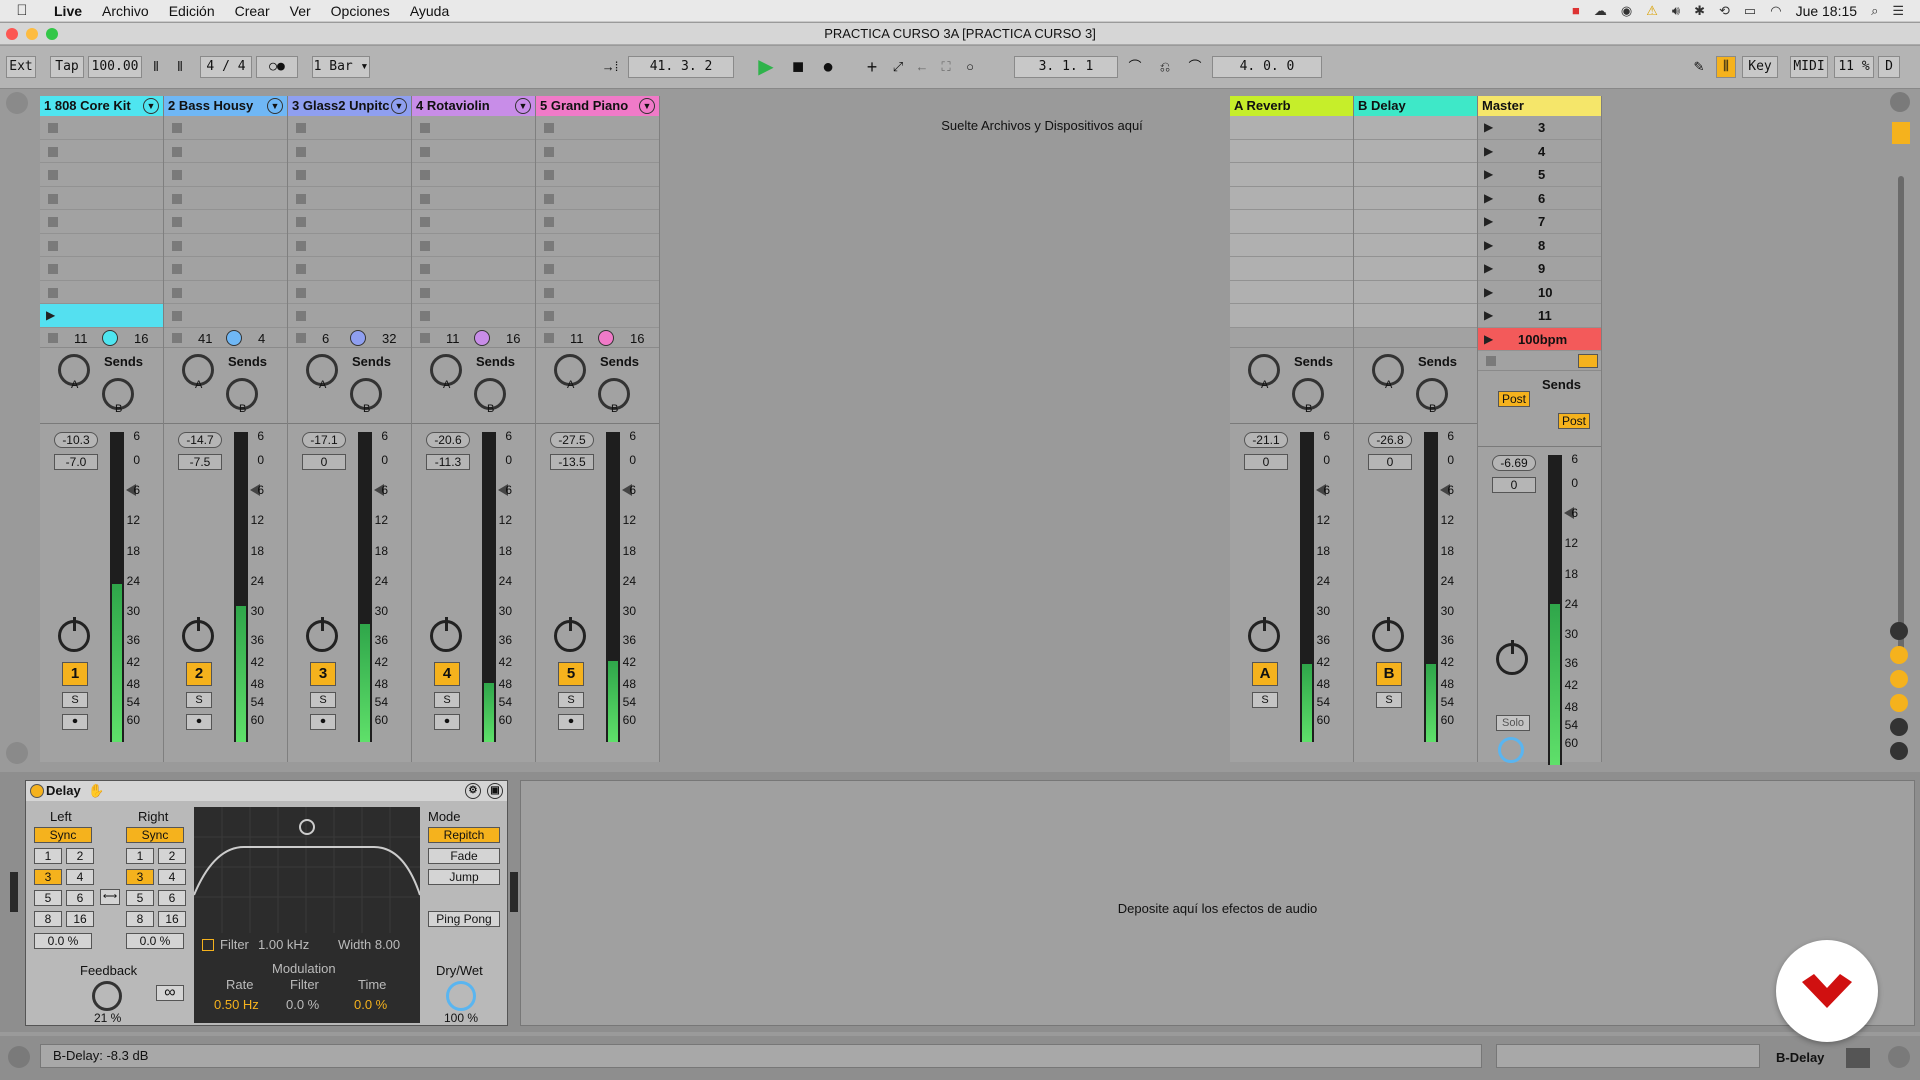 The image size is (1920, 1080). What do you see at coordinates (1265, 673) in the screenshot?
I see `track-activator-button: A` at bounding box center [1265, 673].